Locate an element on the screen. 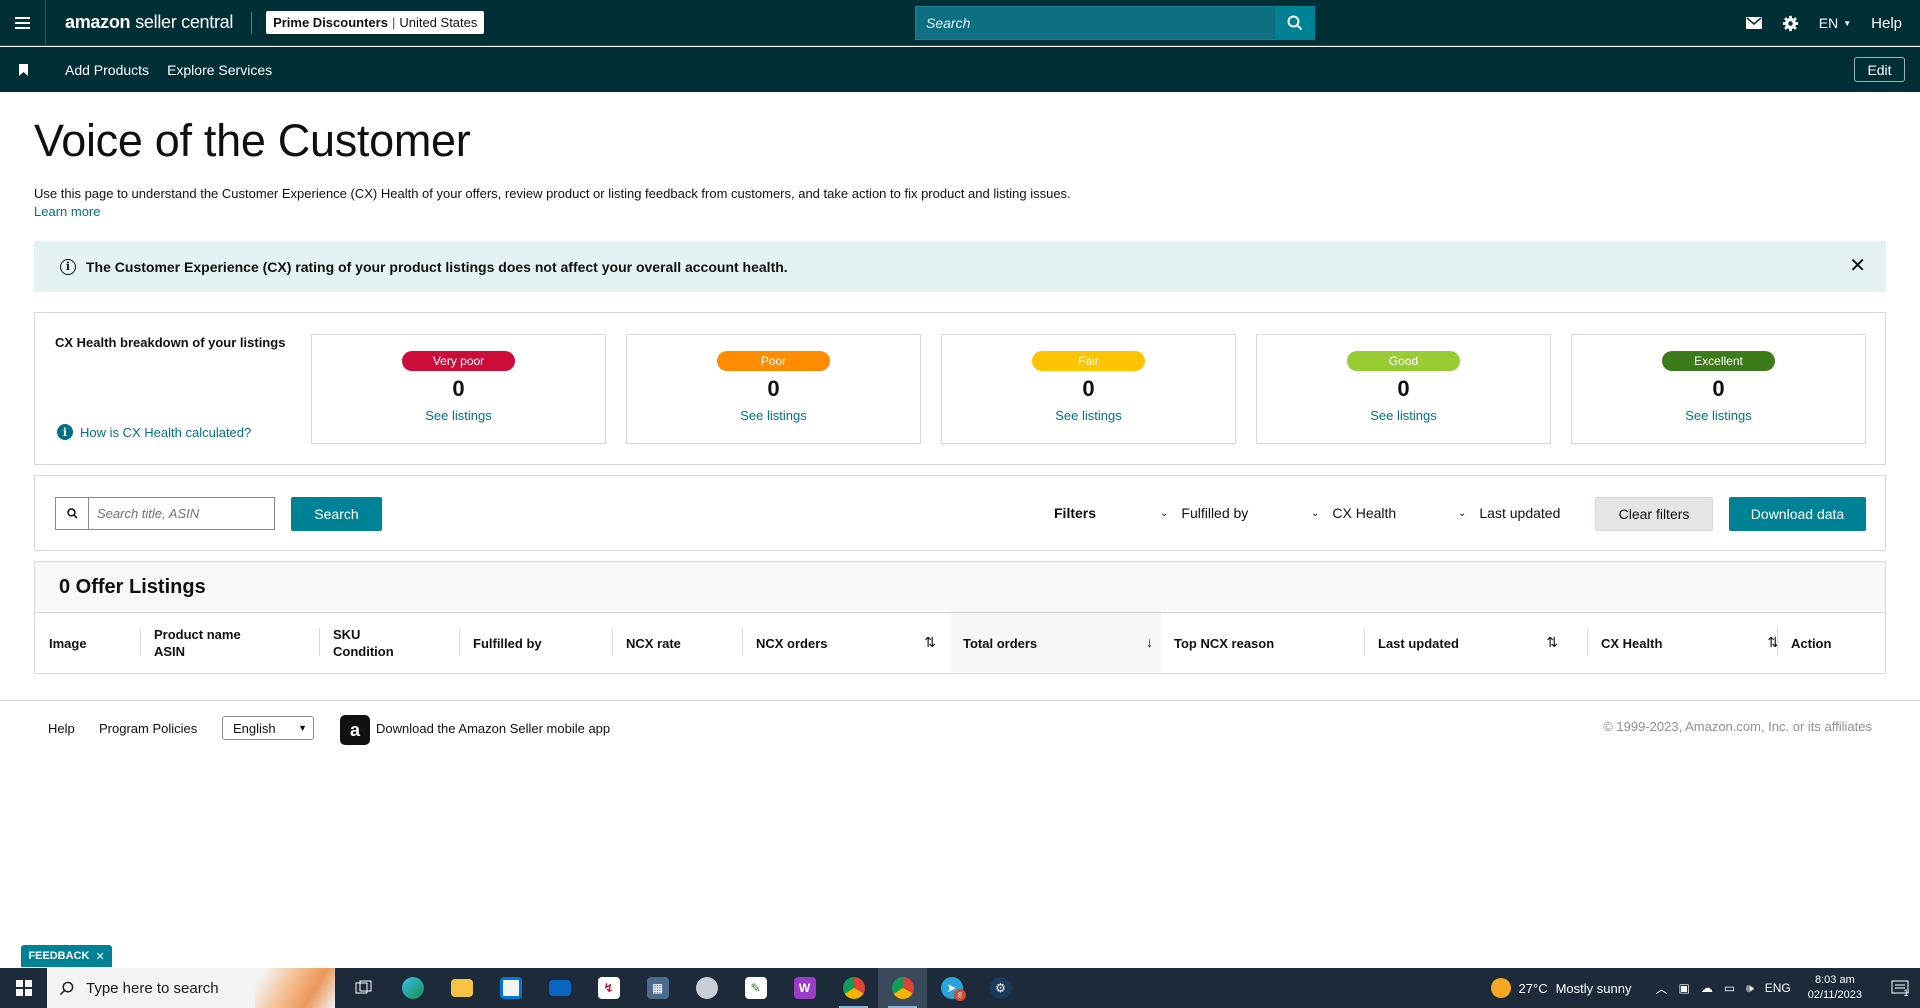 Image resolution: width=1920 pixels, height=1008 pixels. footer-language-value: English is located at coordinates (254, 728).